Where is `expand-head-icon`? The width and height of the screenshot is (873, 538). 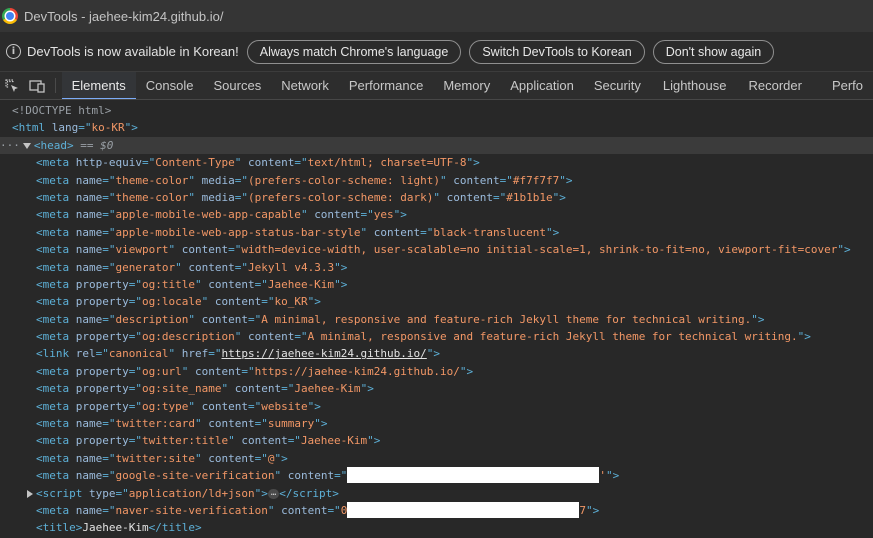
expand-head-icon is located at coordinates (26, 145).